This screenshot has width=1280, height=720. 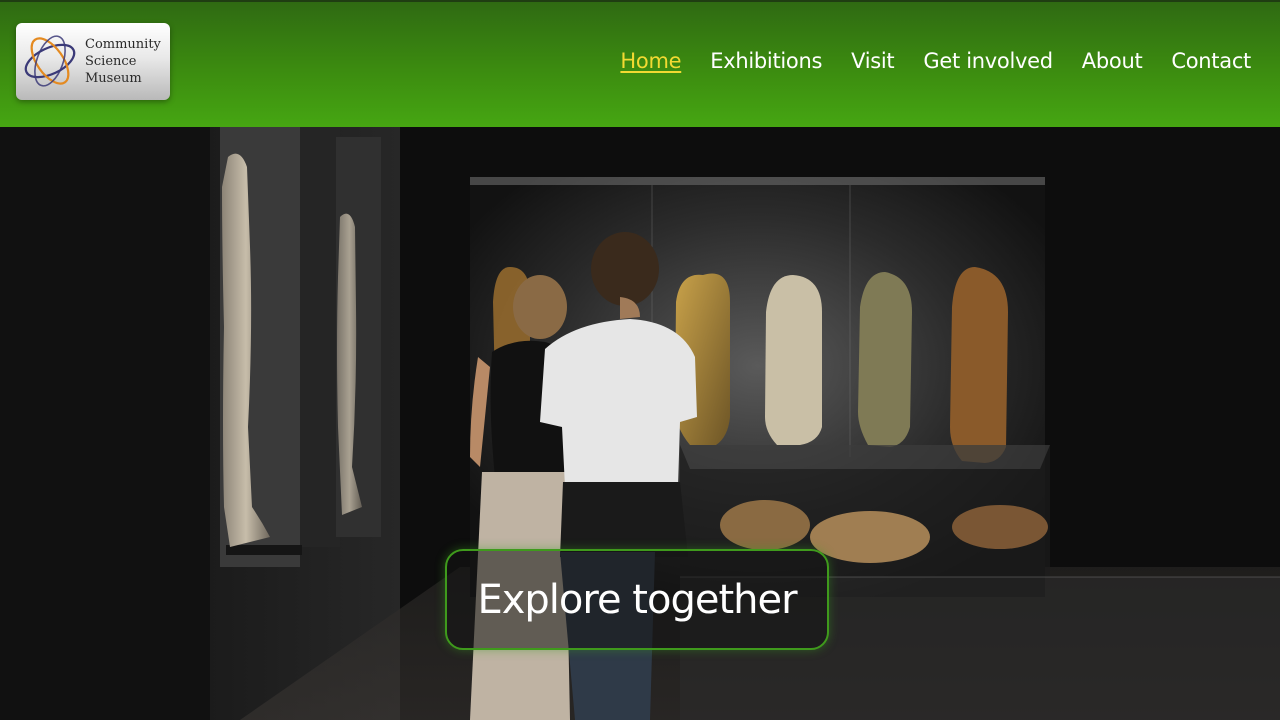 I want to click on logo-wordmark: Community Science Museum, so click(x=127, y=61).